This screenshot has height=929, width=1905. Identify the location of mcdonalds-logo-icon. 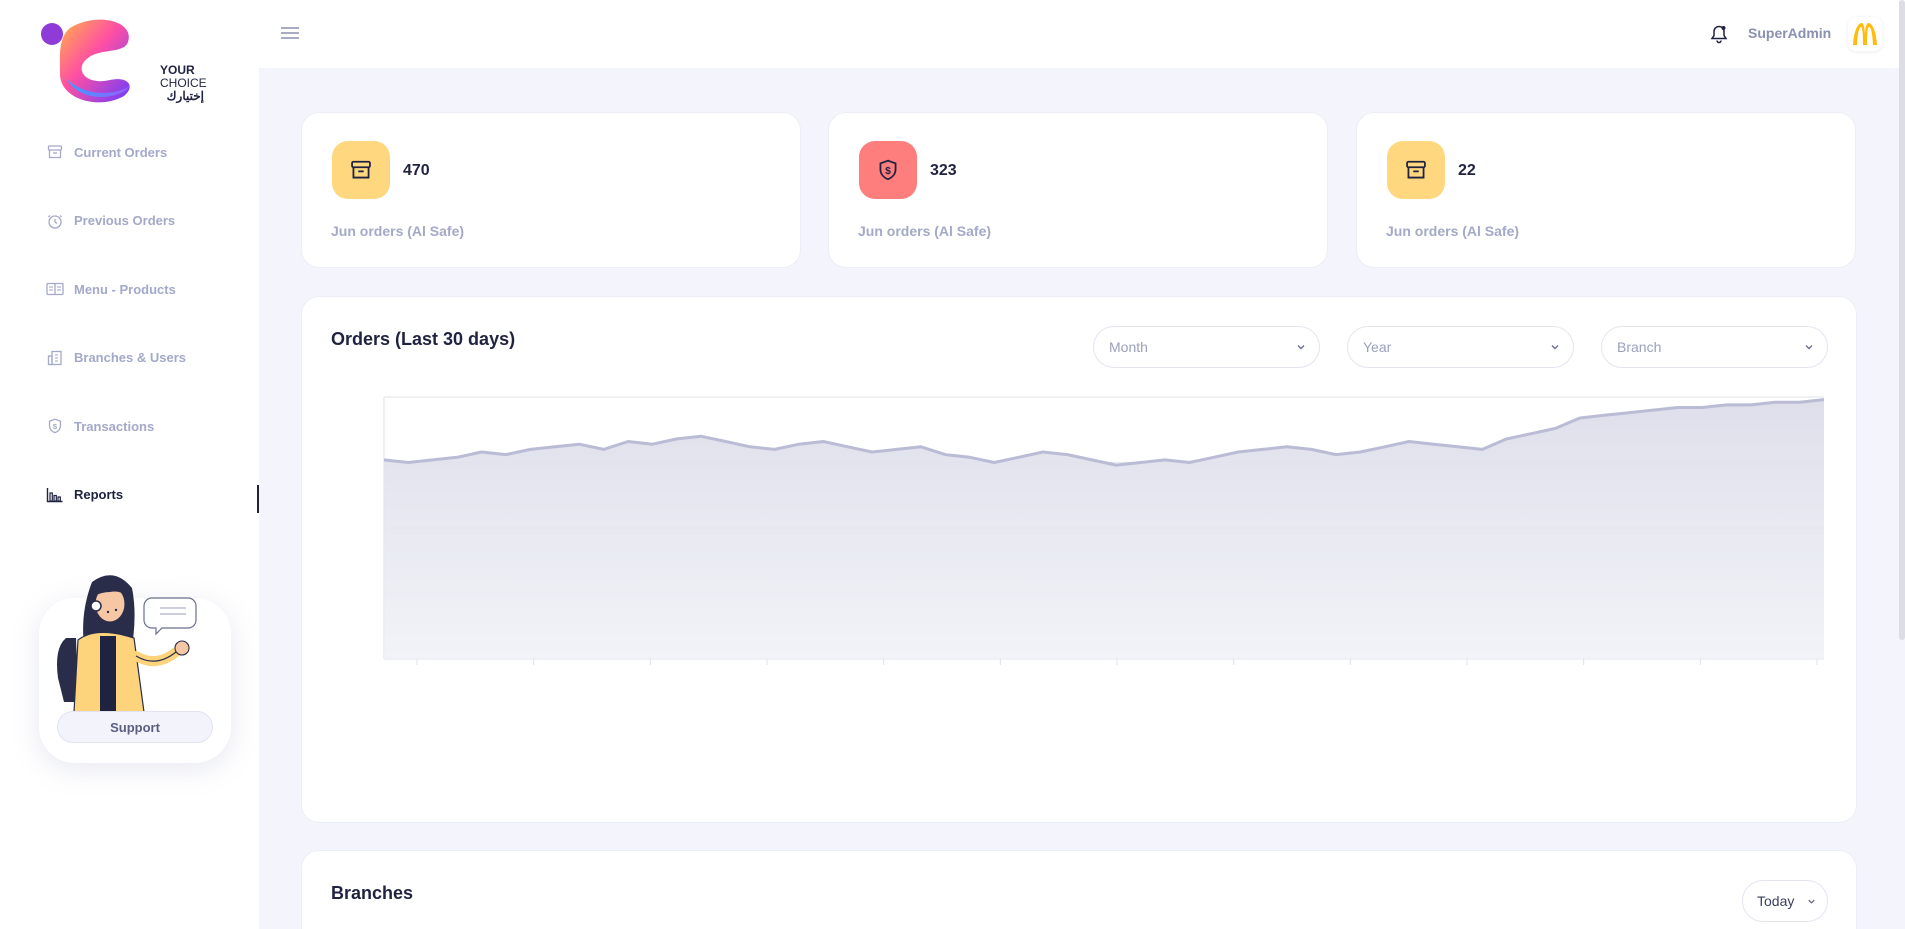
(1865, 34).